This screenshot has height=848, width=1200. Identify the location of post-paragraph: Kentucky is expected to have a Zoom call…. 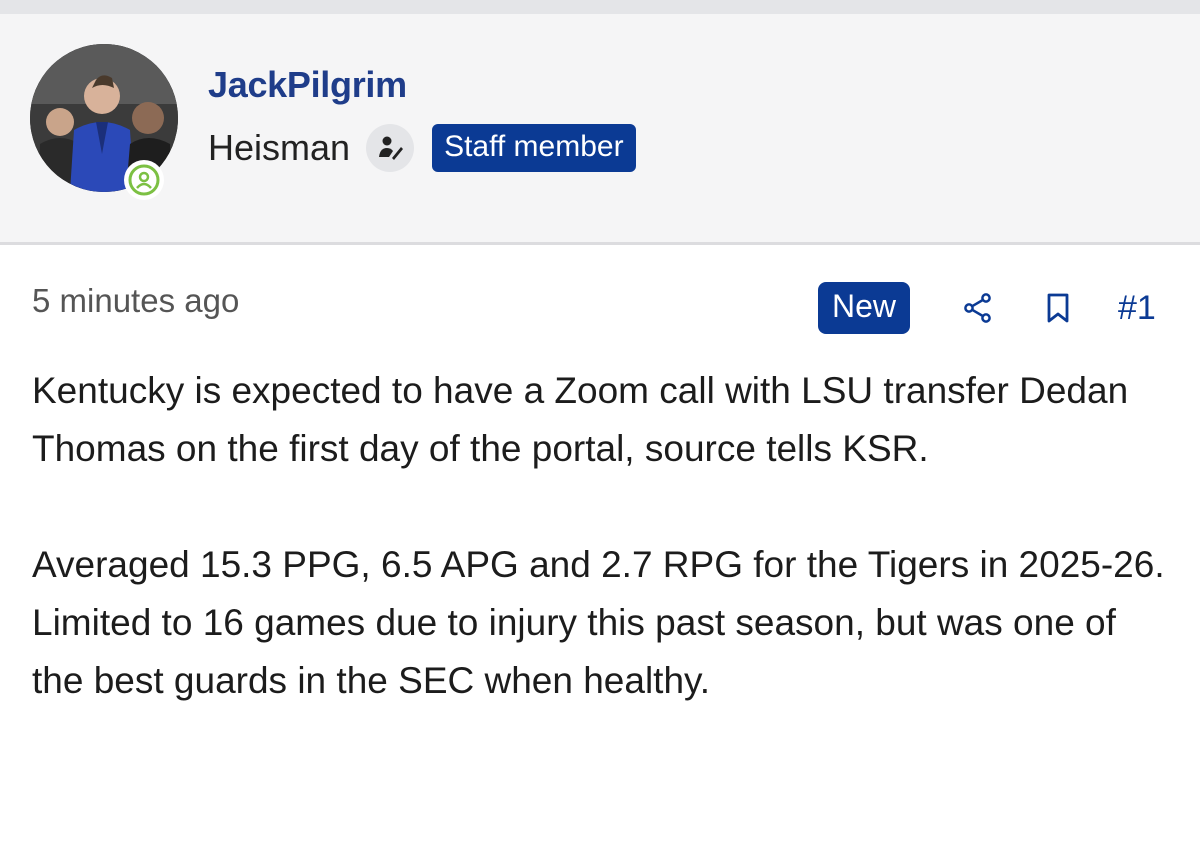
(580, 419).